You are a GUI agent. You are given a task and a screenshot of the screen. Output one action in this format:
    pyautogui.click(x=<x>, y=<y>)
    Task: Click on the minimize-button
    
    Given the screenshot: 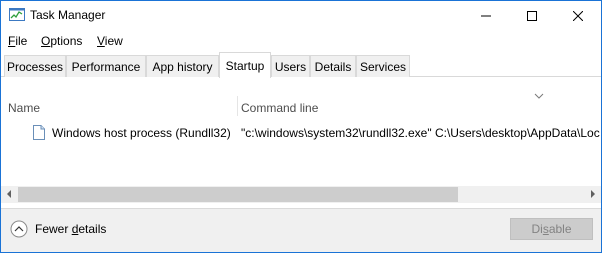 What is the action you would take?
    pyautogui.click(x=486, y=15)
    